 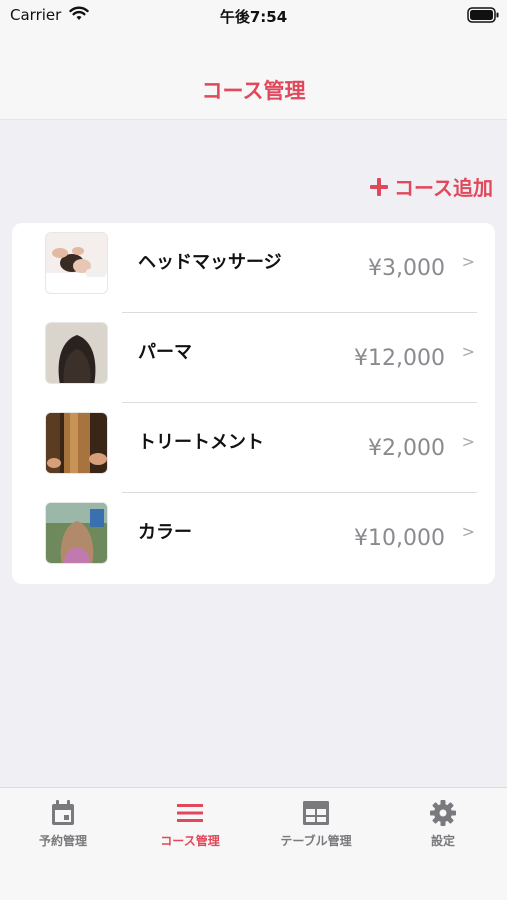 What do you see at coordinates (316, 813) in the screenshot?
I see `table-icon` at bounding box center [316, 813].